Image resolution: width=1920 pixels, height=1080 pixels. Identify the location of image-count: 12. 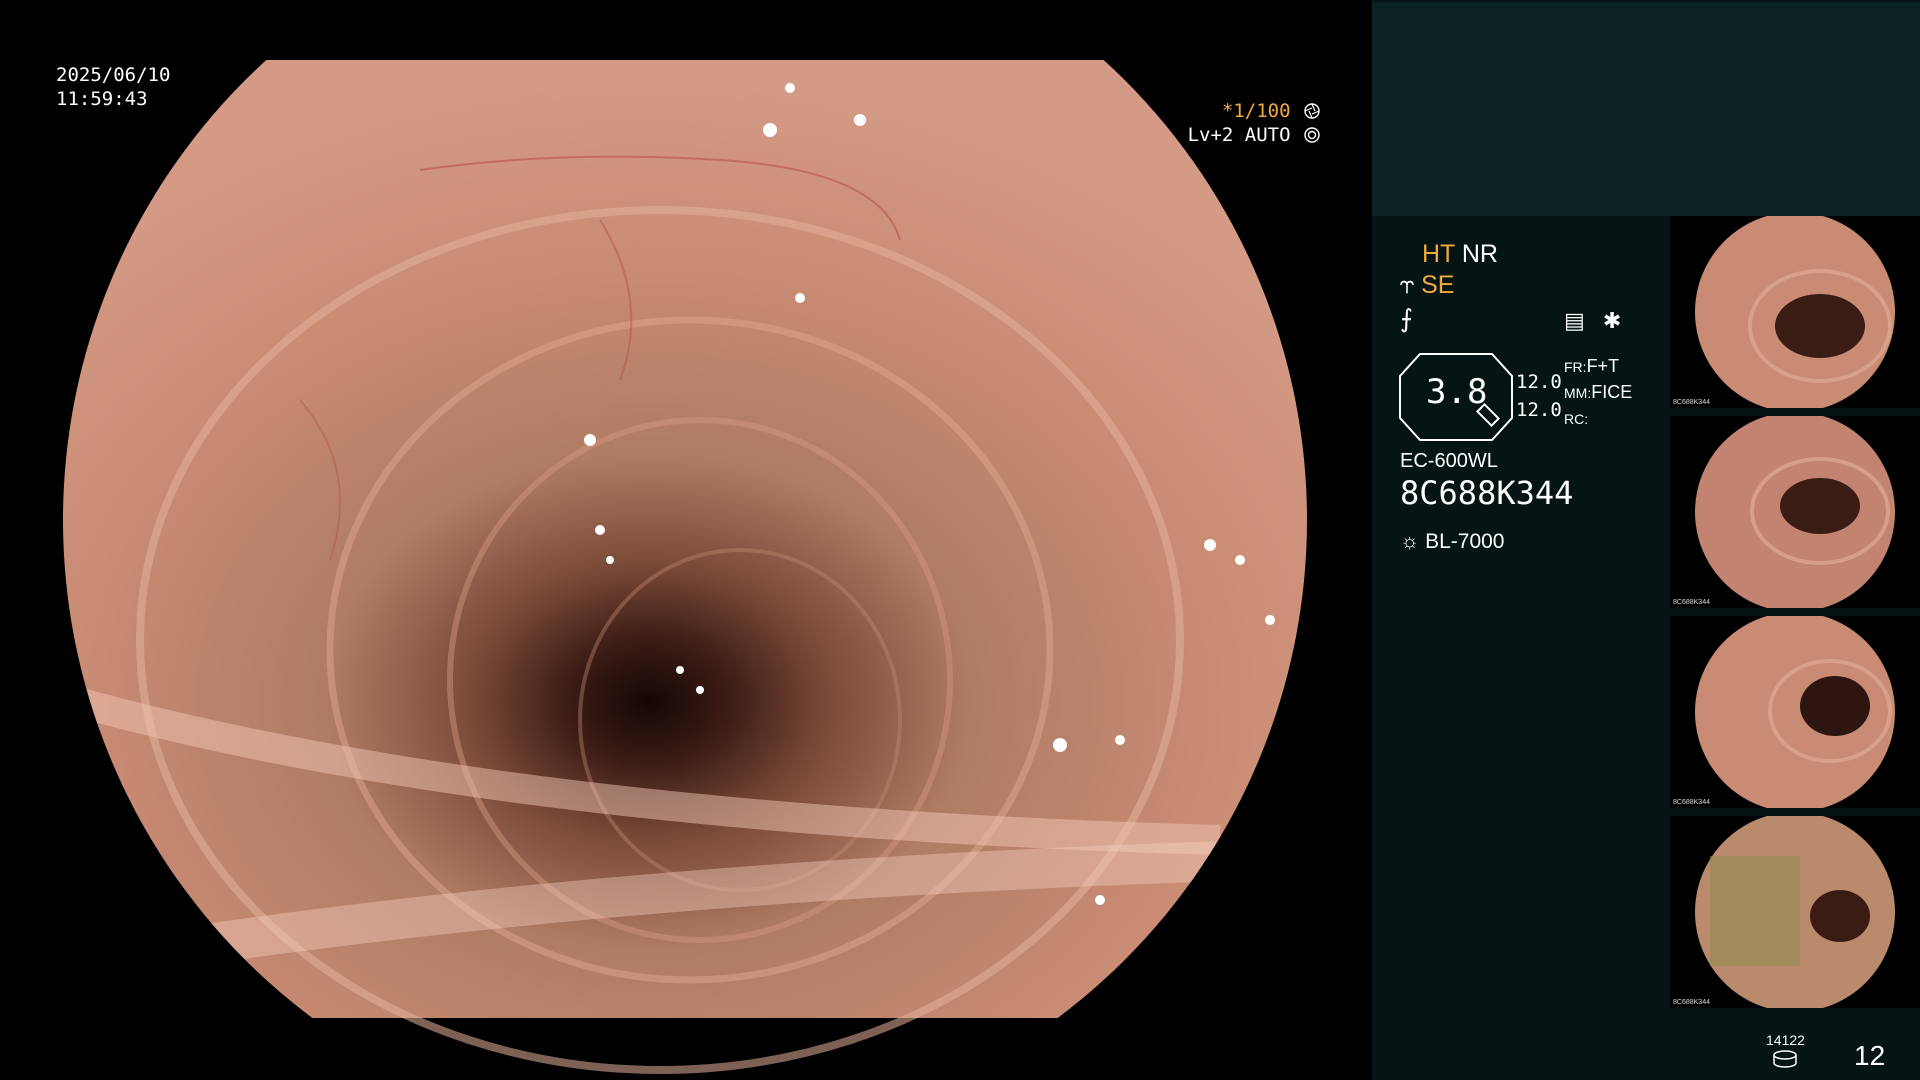
(1870, 1055).